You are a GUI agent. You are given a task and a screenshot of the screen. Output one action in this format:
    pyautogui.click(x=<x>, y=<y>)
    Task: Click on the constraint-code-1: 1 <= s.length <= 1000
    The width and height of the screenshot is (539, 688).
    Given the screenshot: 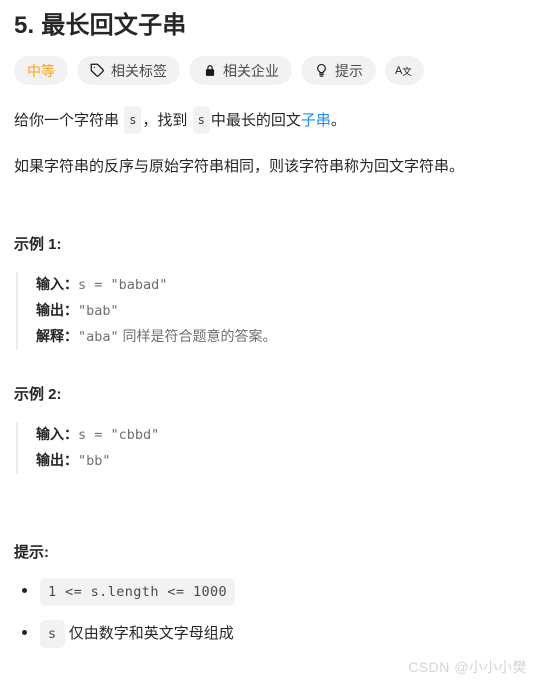 What is the action you would take?
    pyautogui.click(x=138, y=592)
    